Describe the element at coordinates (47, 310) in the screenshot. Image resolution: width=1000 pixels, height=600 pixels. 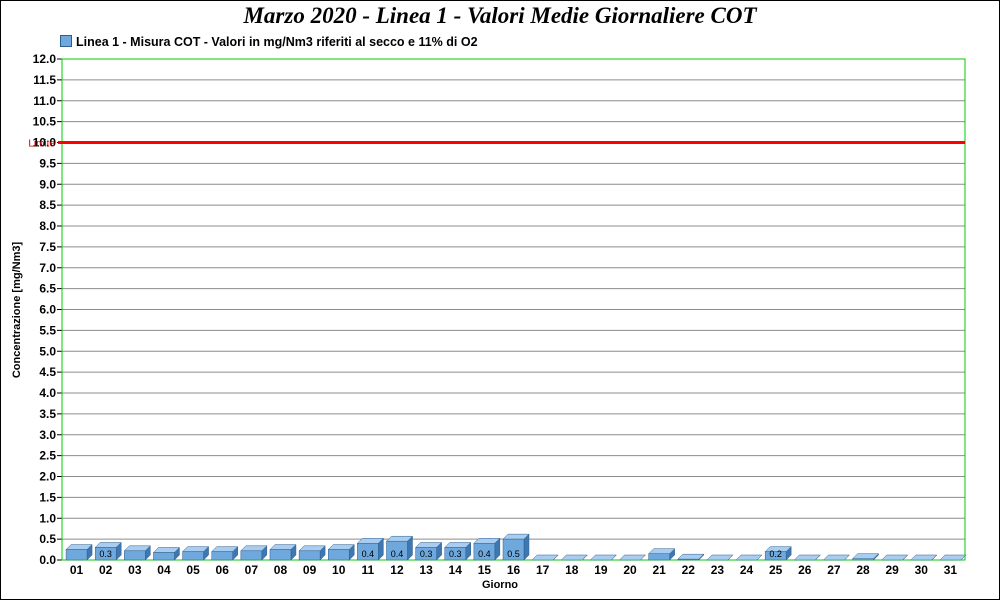
I see `y-tick-label: 6.0` at that location.